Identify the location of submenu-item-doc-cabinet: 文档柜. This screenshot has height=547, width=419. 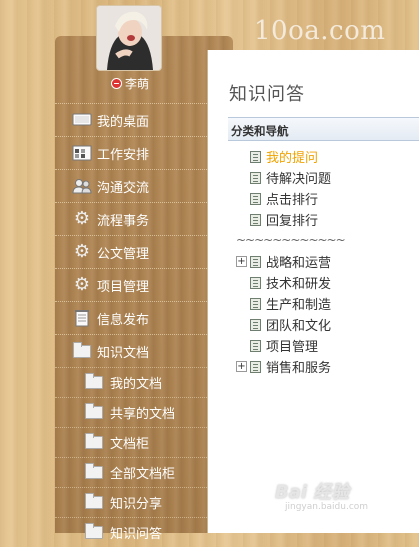
(131, 442).